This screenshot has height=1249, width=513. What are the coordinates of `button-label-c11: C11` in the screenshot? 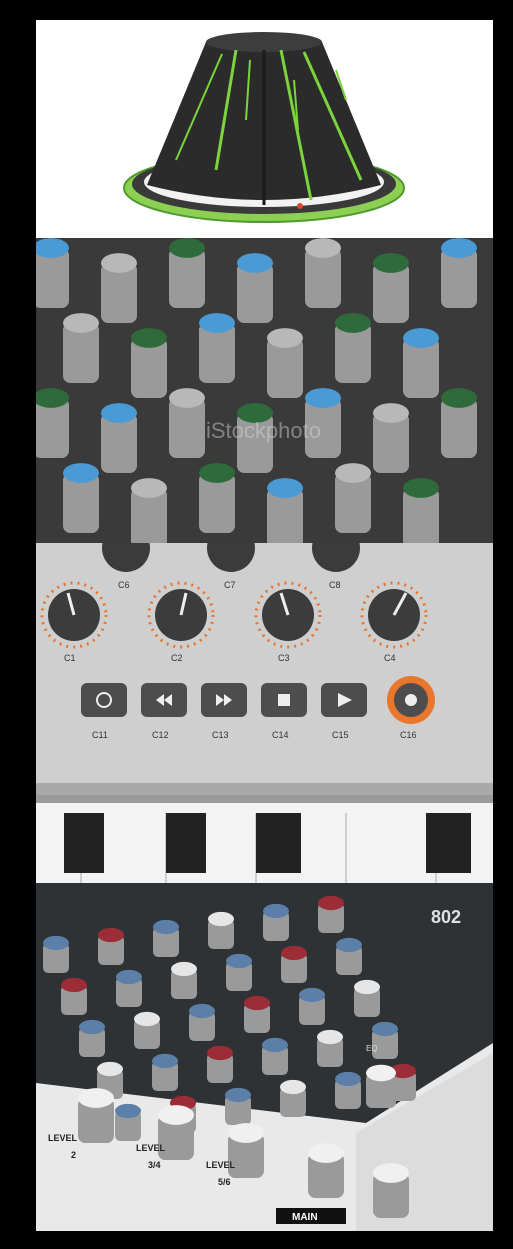 It's located at (100, 735).